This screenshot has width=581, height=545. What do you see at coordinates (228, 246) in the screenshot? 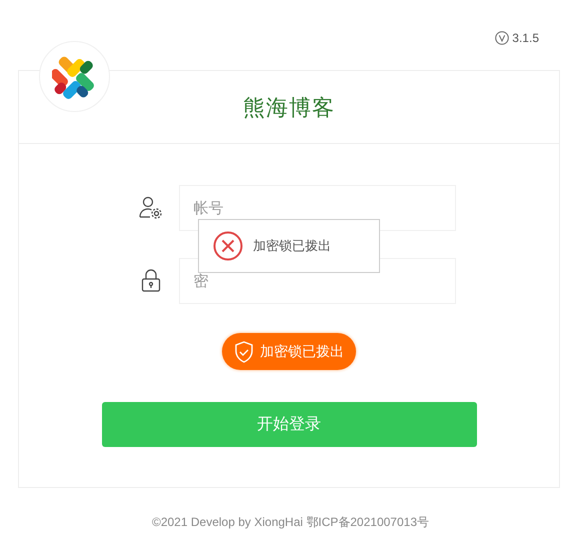
I see `error-icon` at bounding box center [228, 246].